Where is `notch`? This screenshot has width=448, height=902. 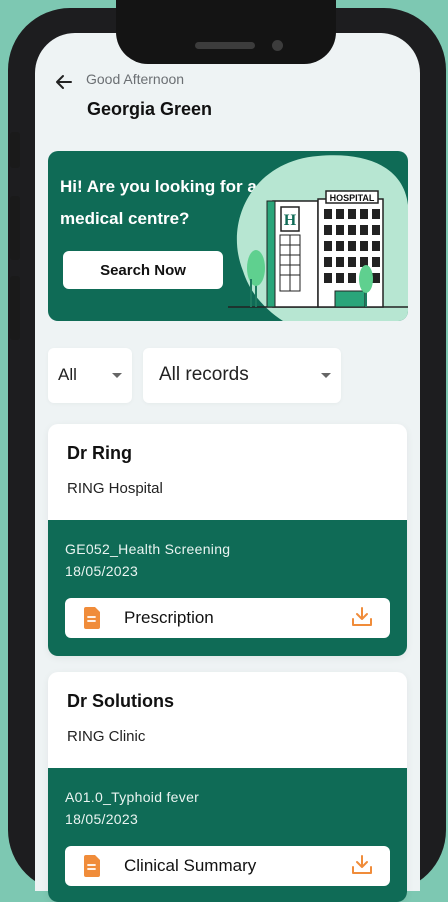
notch is located at coordinates (226, 32).